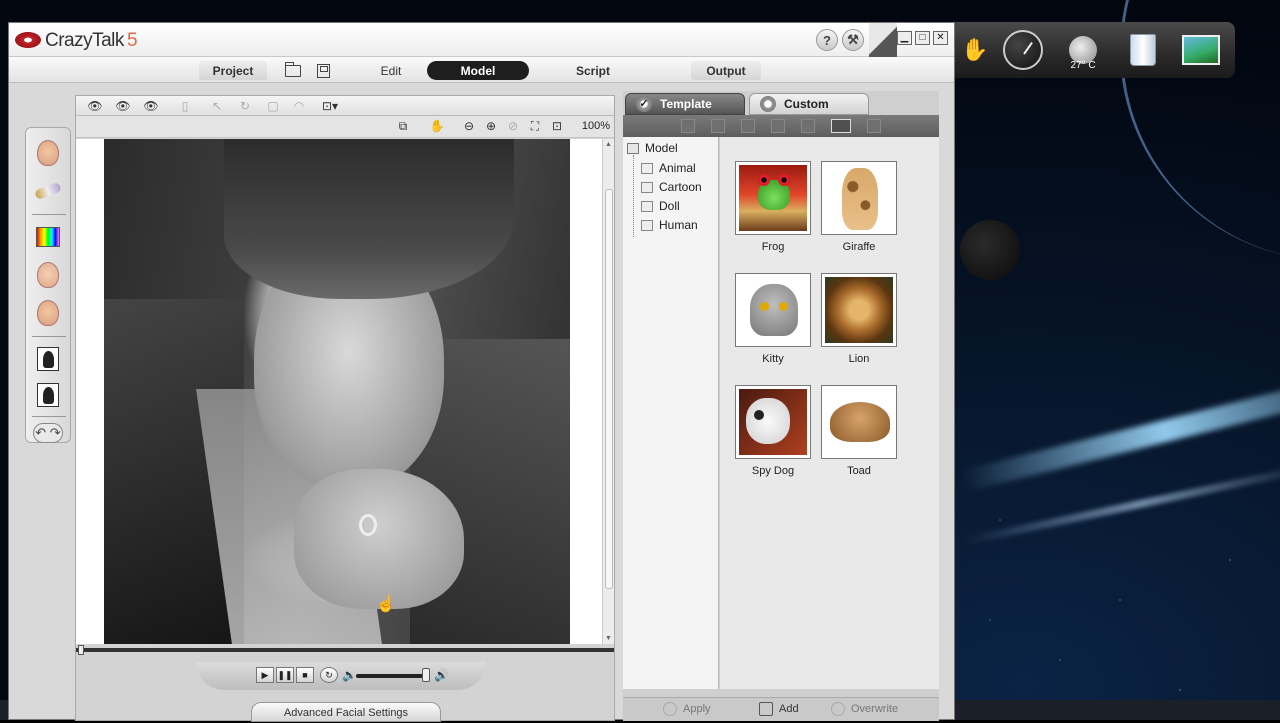 This screenshot has height=723, width=1280. Describe the element at coordinates (437, 126) in the screenshot. I see `pan-hand-icon: ✋` at that location.